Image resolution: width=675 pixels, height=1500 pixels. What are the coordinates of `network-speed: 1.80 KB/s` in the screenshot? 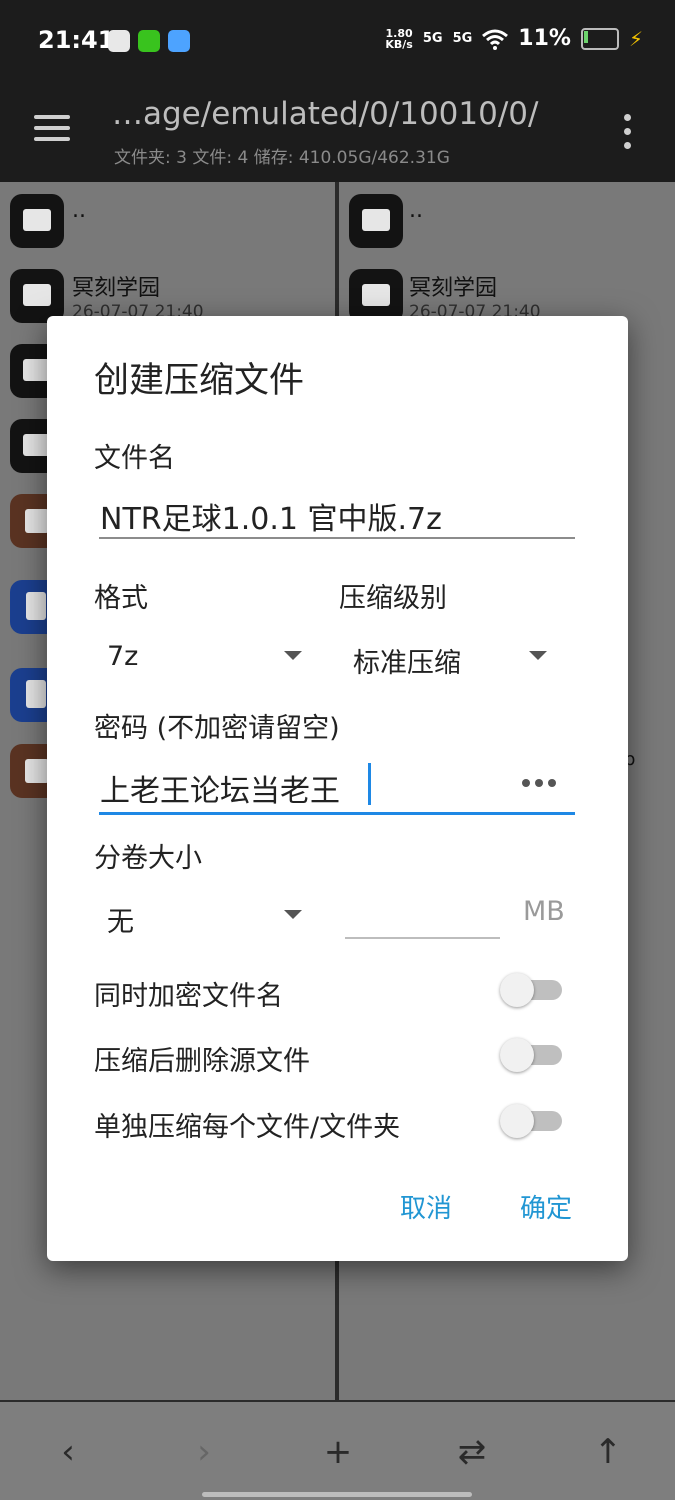 It's located at (399, 38).